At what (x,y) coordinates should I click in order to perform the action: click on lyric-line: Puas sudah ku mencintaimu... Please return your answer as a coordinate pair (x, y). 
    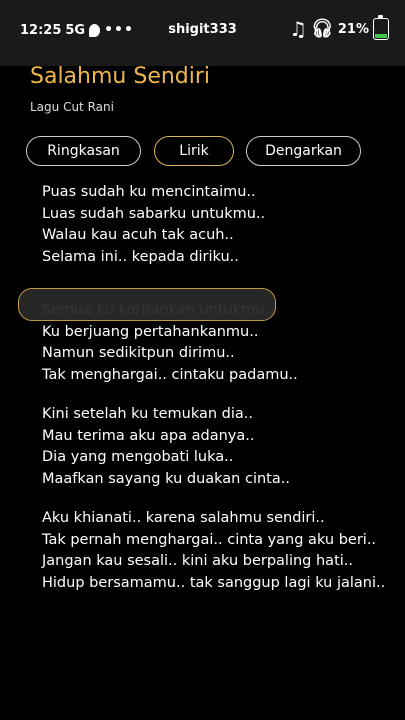
    Looking at the image, I should click on (149, 192).